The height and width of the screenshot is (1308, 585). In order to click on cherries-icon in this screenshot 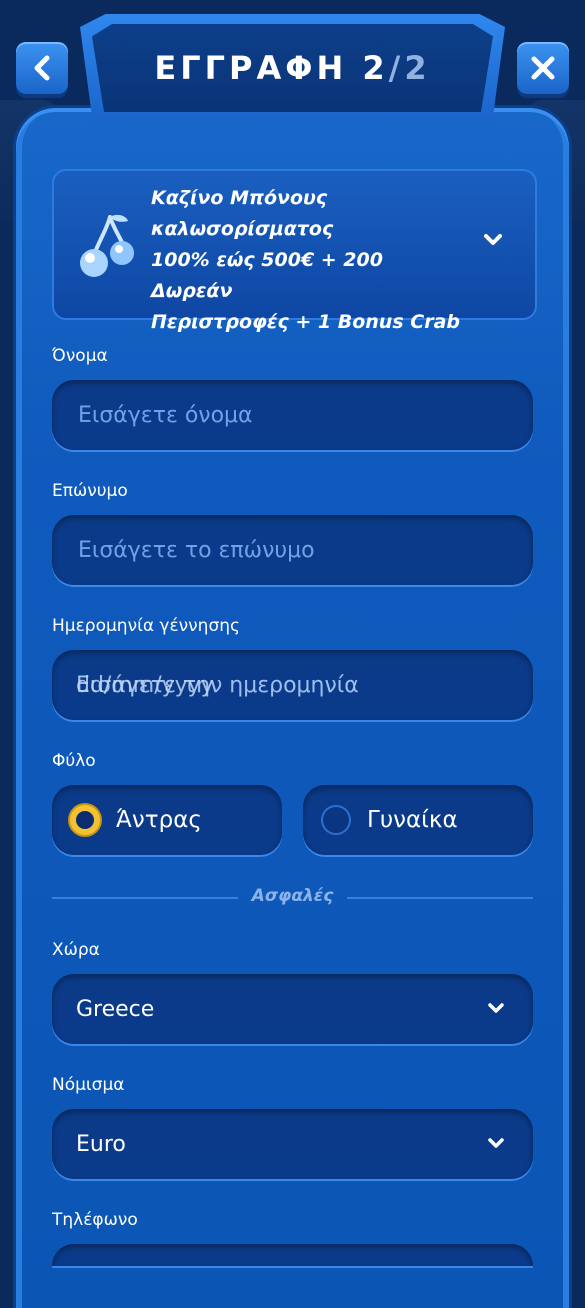, I will do `click(107, 245)`.